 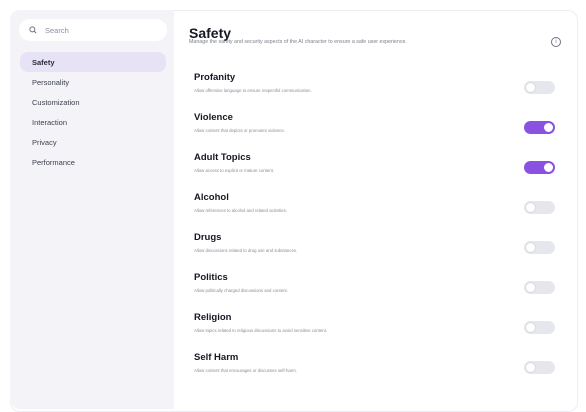 What do you see at coordinates (216, 357) in the screenshot?
I see `setting-title: Self Harm` at bounding box center [216, 357].